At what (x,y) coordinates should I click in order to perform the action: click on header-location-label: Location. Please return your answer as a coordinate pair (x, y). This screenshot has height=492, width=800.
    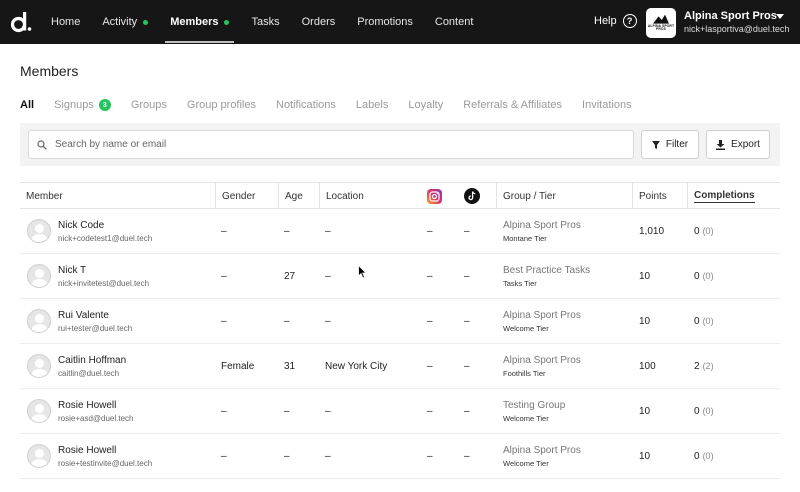
    Looking at the image, I should click on (345, 196).